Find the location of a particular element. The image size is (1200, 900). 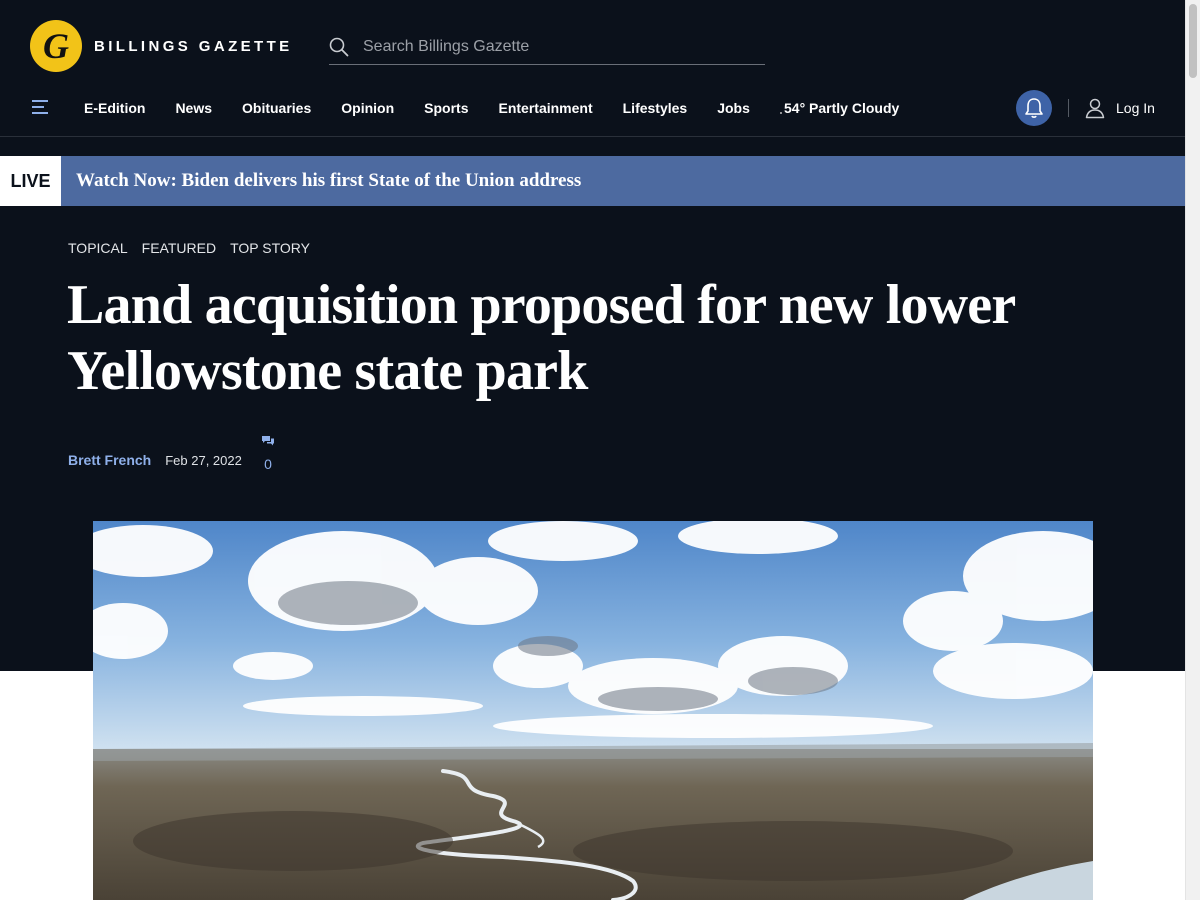

live-badge: LIVE is located at coordinates (30, 181).